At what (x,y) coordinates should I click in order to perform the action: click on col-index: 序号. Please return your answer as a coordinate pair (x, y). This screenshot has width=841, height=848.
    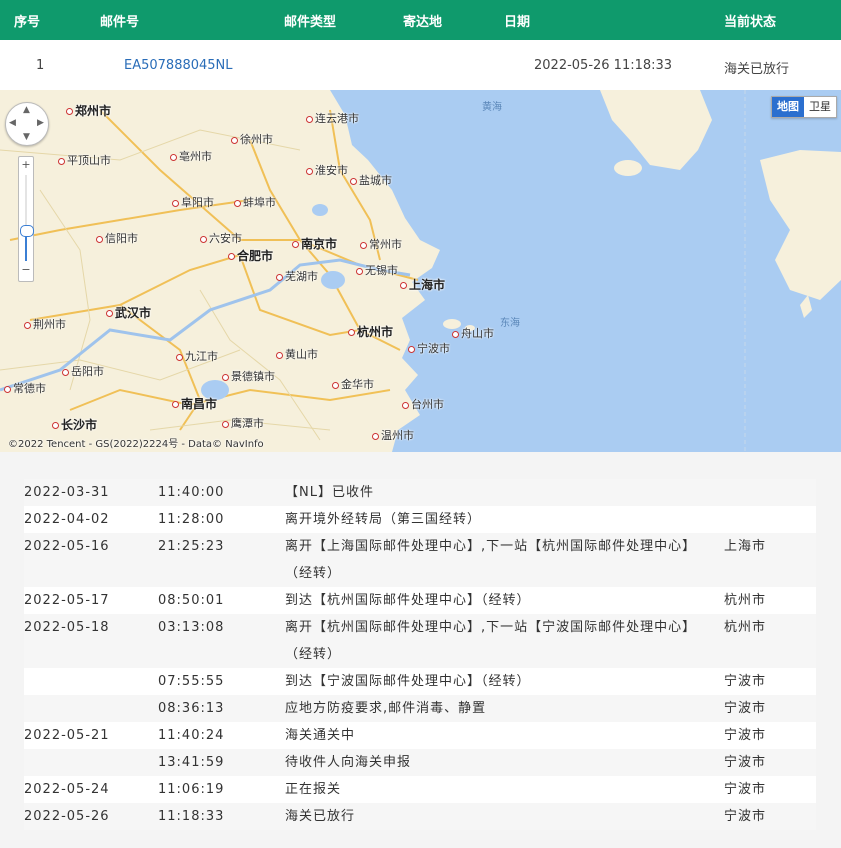
    Looking at the image, I should click on (27, 22).